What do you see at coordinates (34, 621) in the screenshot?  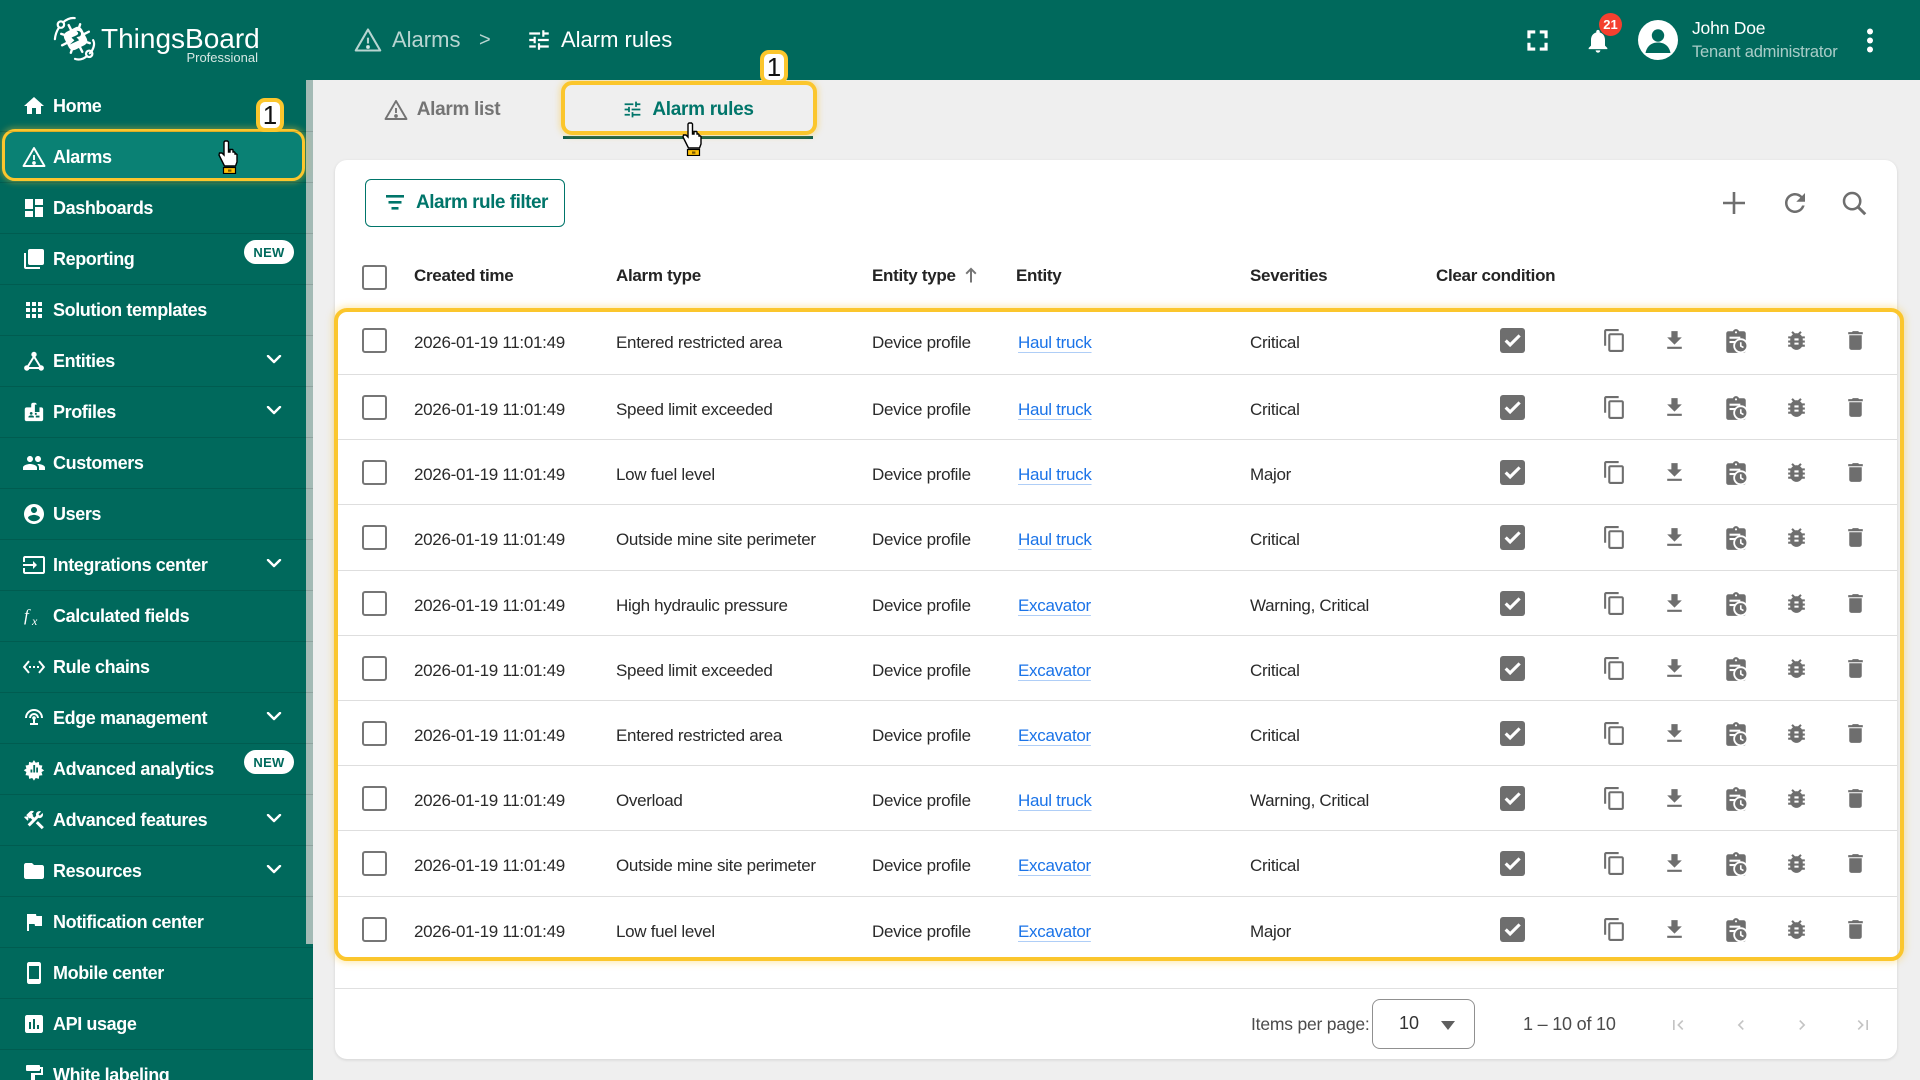 I see `svg-text: x` at bounding box center [34, 621].